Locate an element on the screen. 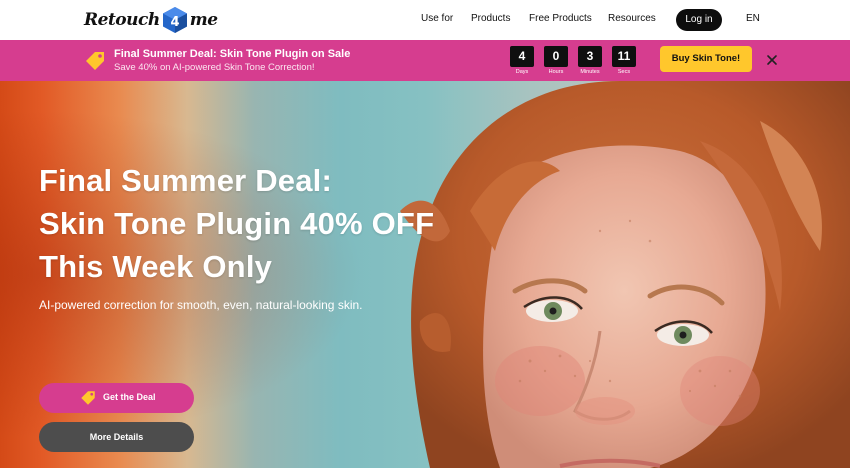 This screenshot has height=468, width=850. logo-hexagon-icon: 4 is located at coordinates (175, 20).